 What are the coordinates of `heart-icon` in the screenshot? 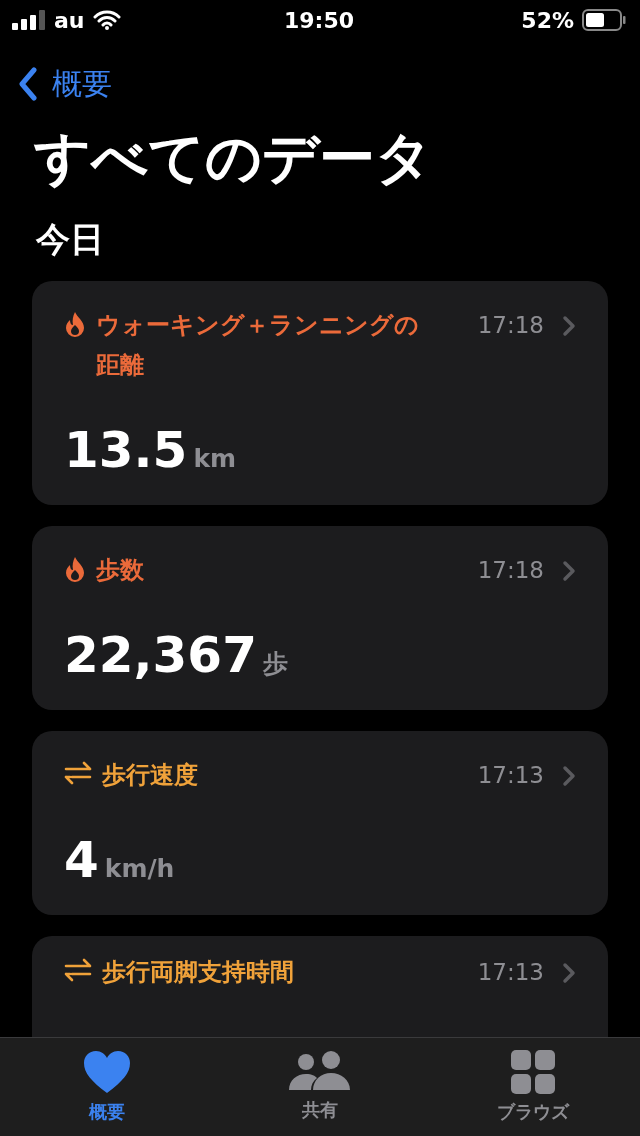 It's located at (106, 1072).